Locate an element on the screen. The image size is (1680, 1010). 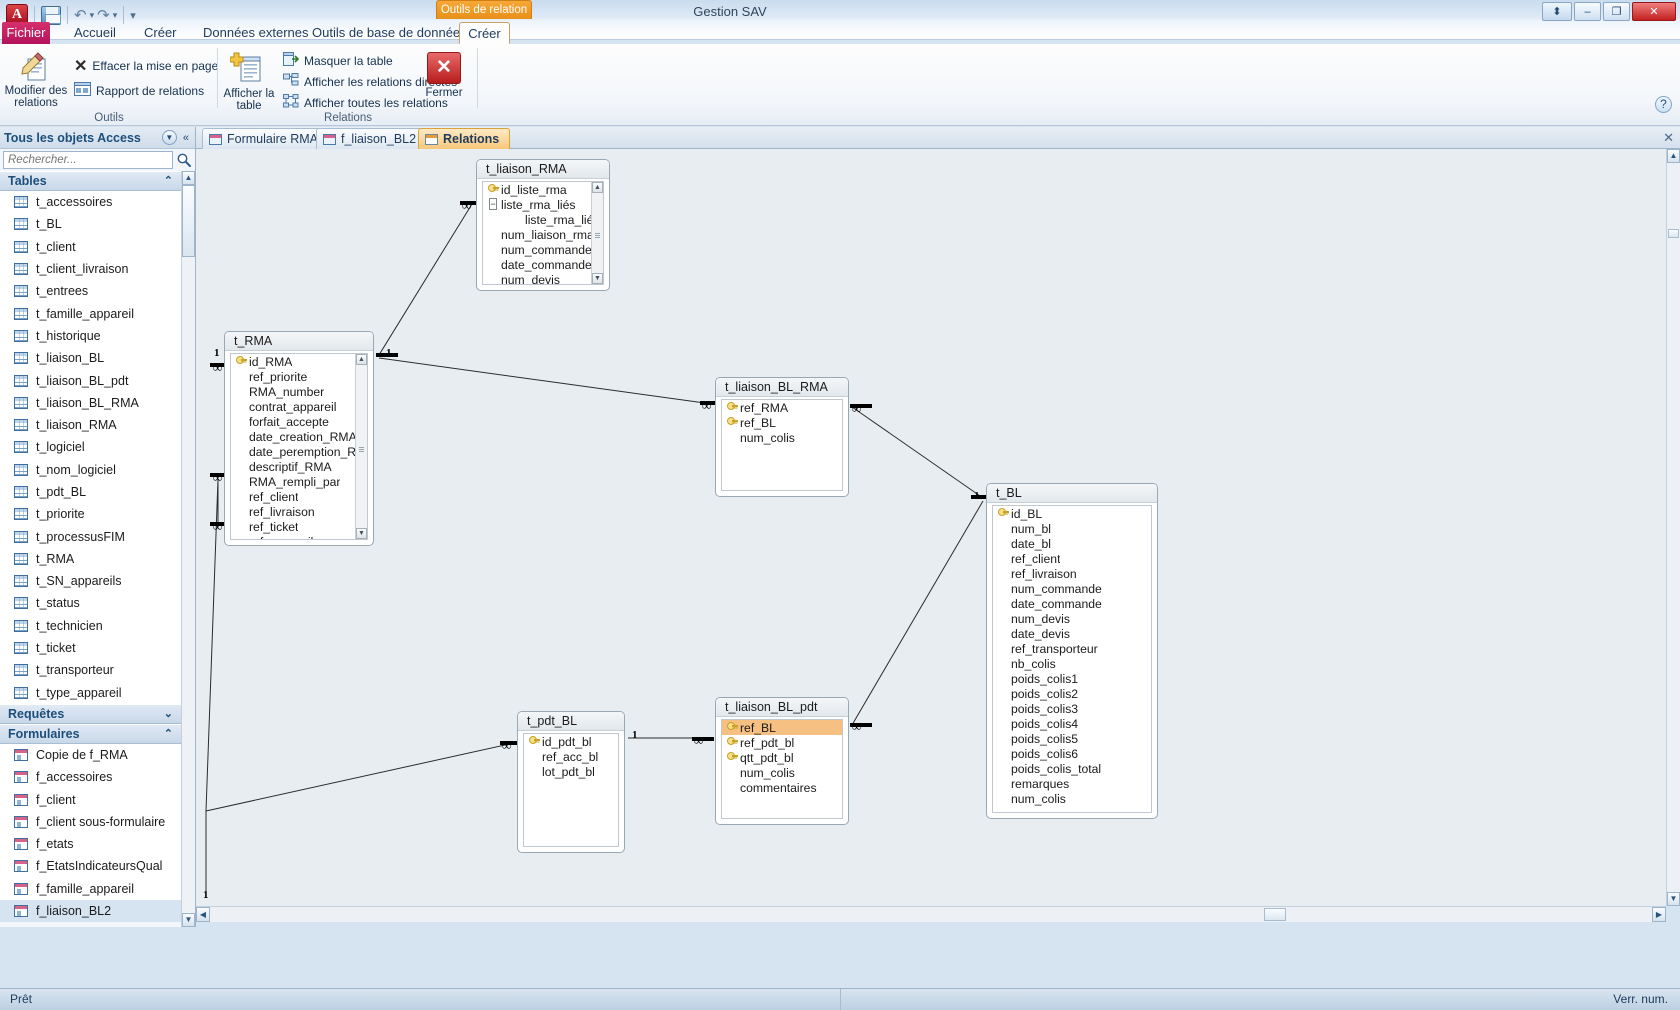
diagram-field-ref_appareil: ref_appareil is located at coordinates (299, 537).